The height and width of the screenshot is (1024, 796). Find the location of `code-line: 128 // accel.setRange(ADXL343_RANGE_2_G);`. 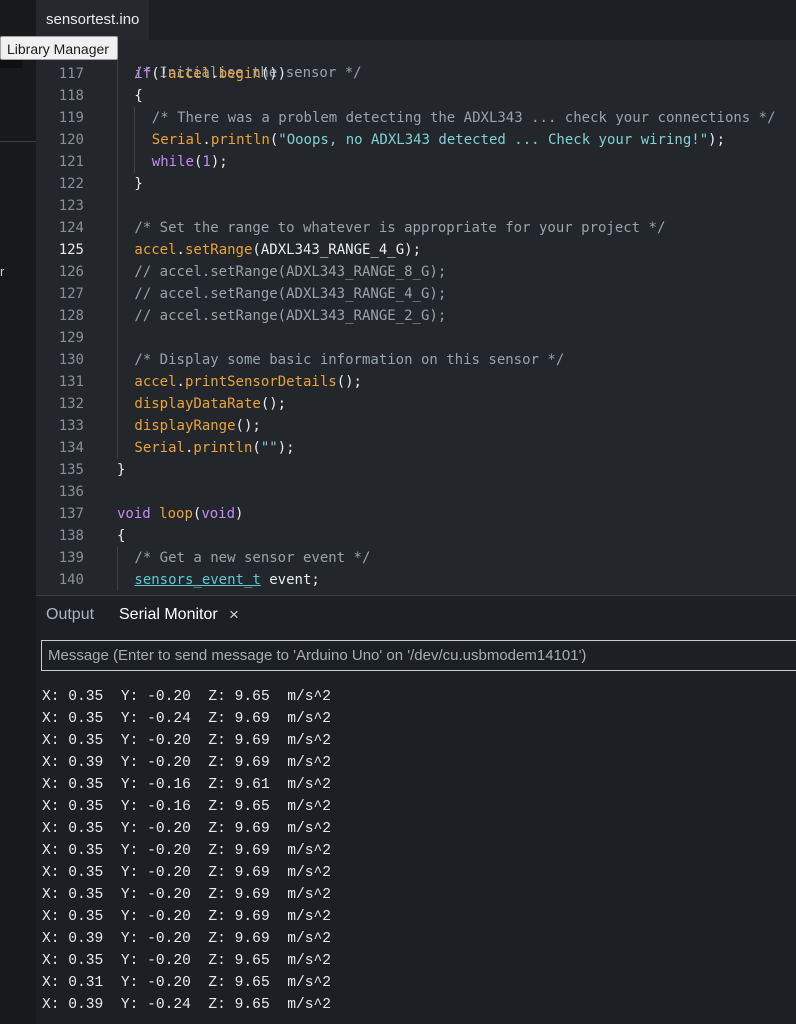

code-line: 128 // accel.setRange(ADXL343_RANGE_2_G); is located at coordinates (416, 316).